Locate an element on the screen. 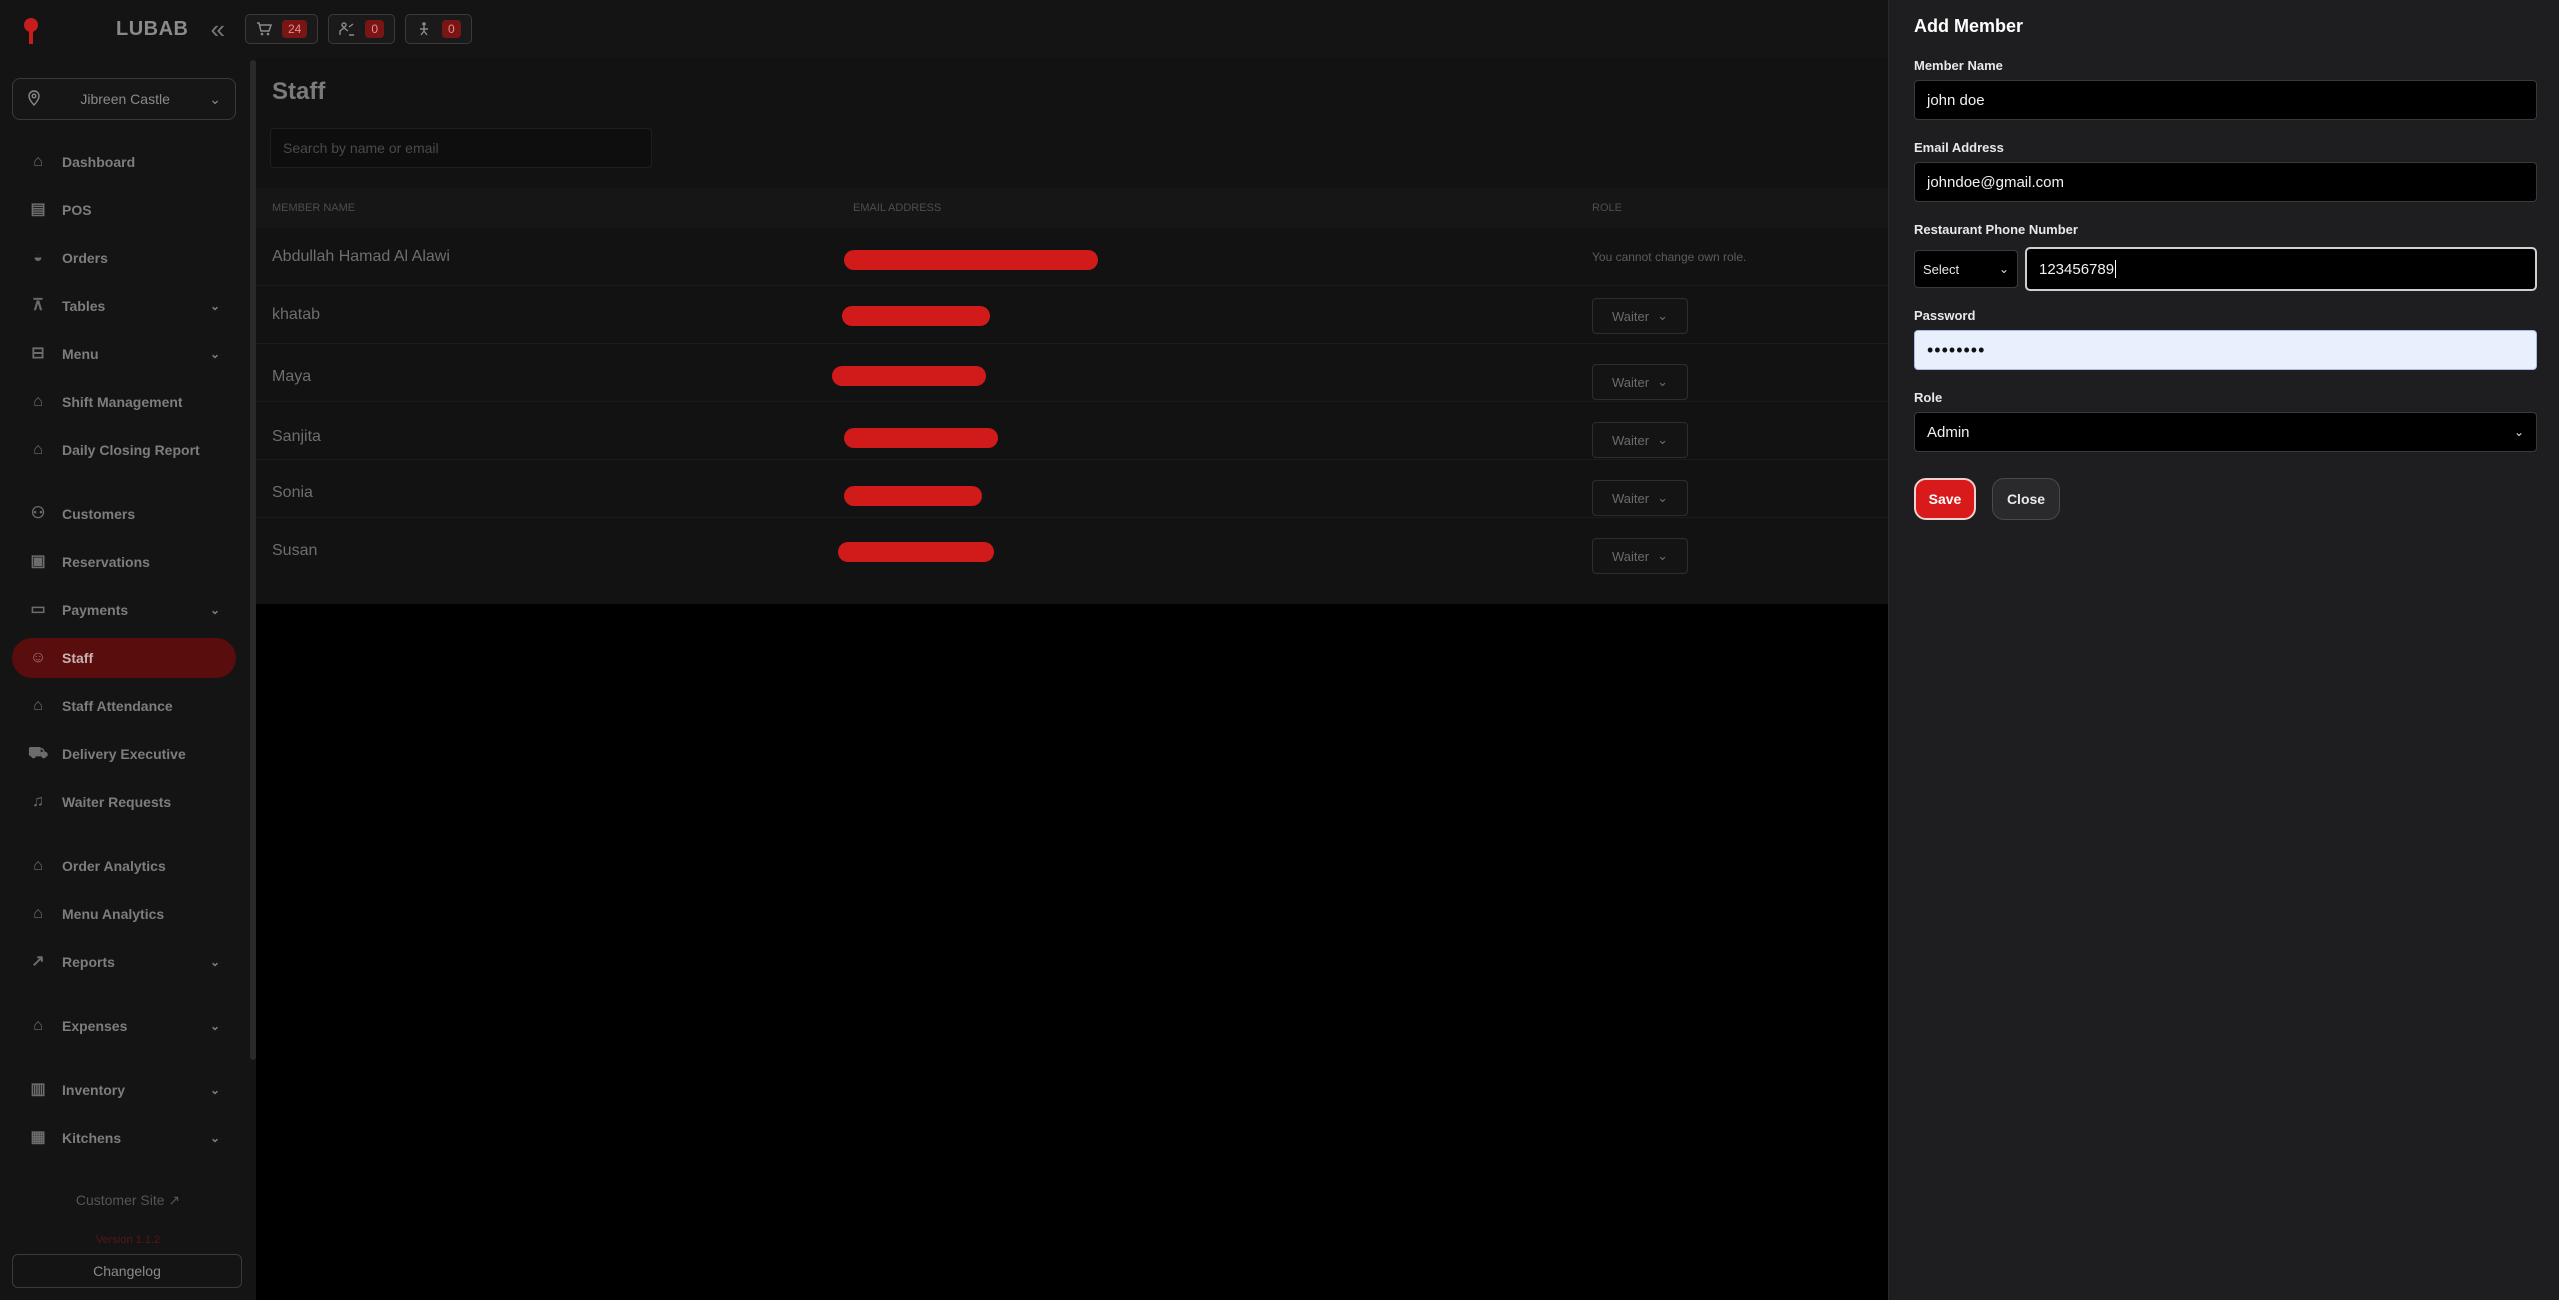 This screenshot has width=2559, height=1300. member-name-label: Member Name is located at coordinates (1958, 65).